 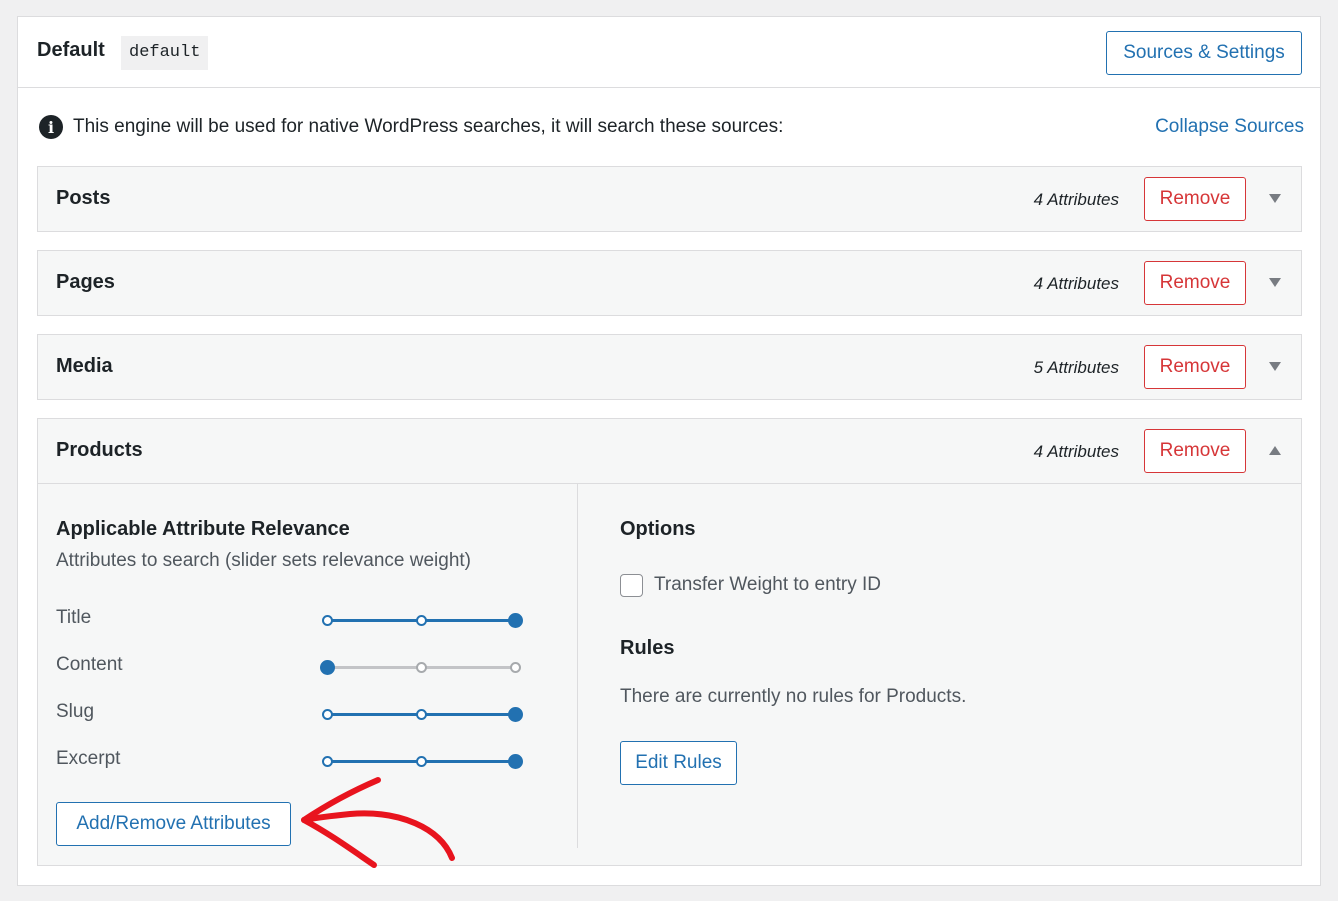 What do you see at coordinates (165, 53) in the screenshot?
I see `engine-slug: default` at bounding box center [165, 53].